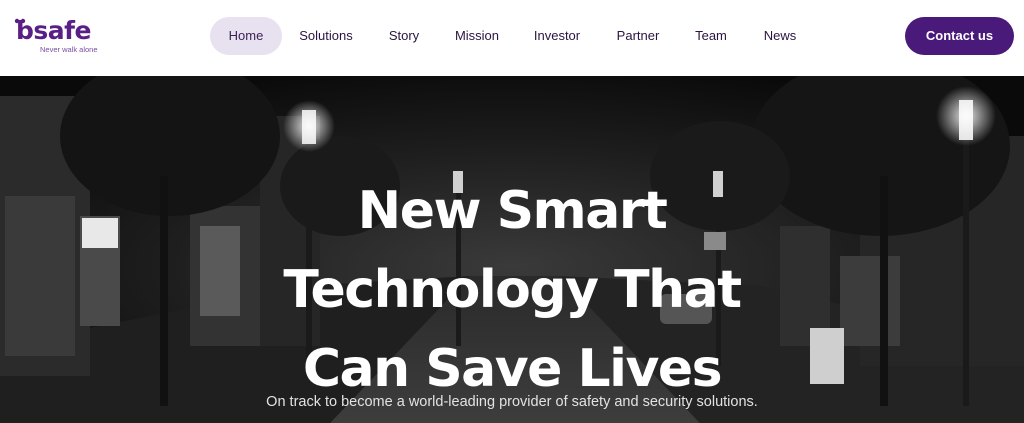  I want to click on nav-item-home: Home, so click(246, 36).